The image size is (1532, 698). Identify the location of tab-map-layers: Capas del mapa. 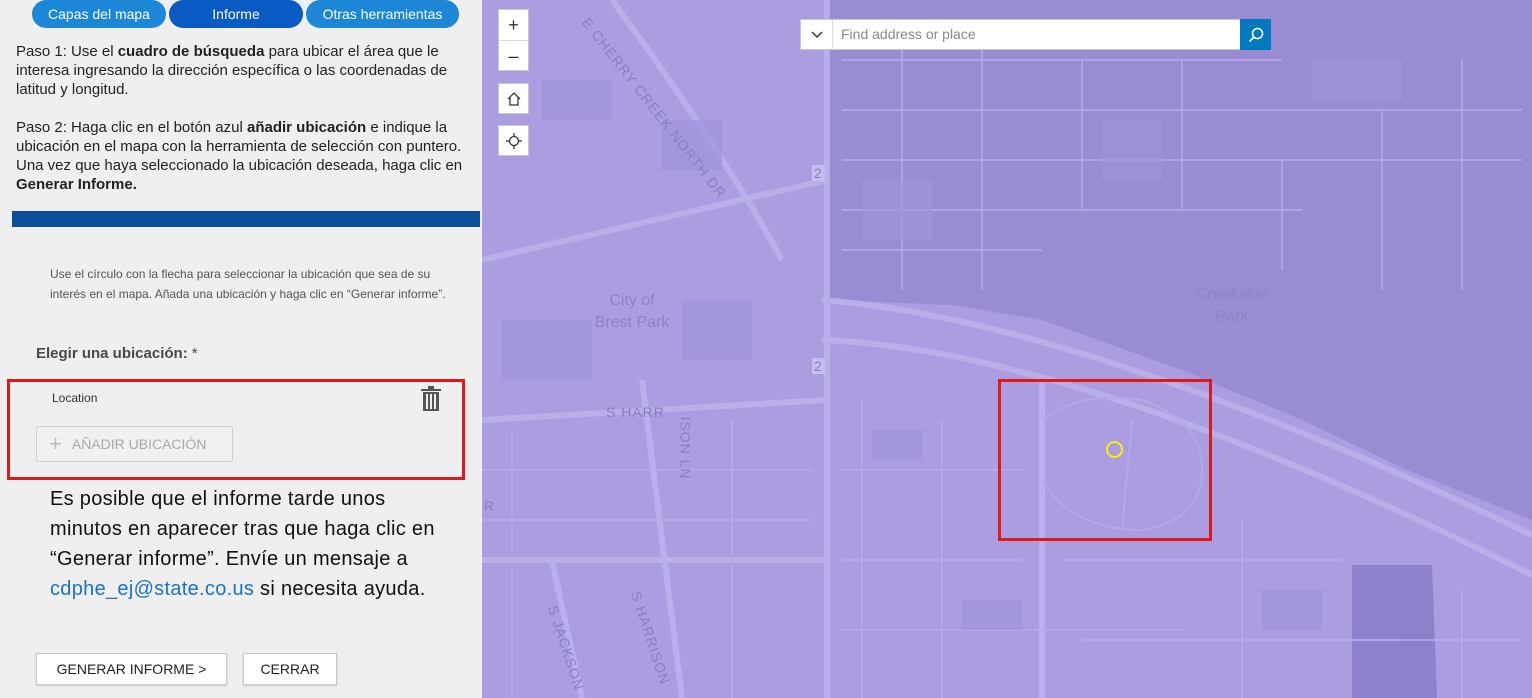
(99, 14).